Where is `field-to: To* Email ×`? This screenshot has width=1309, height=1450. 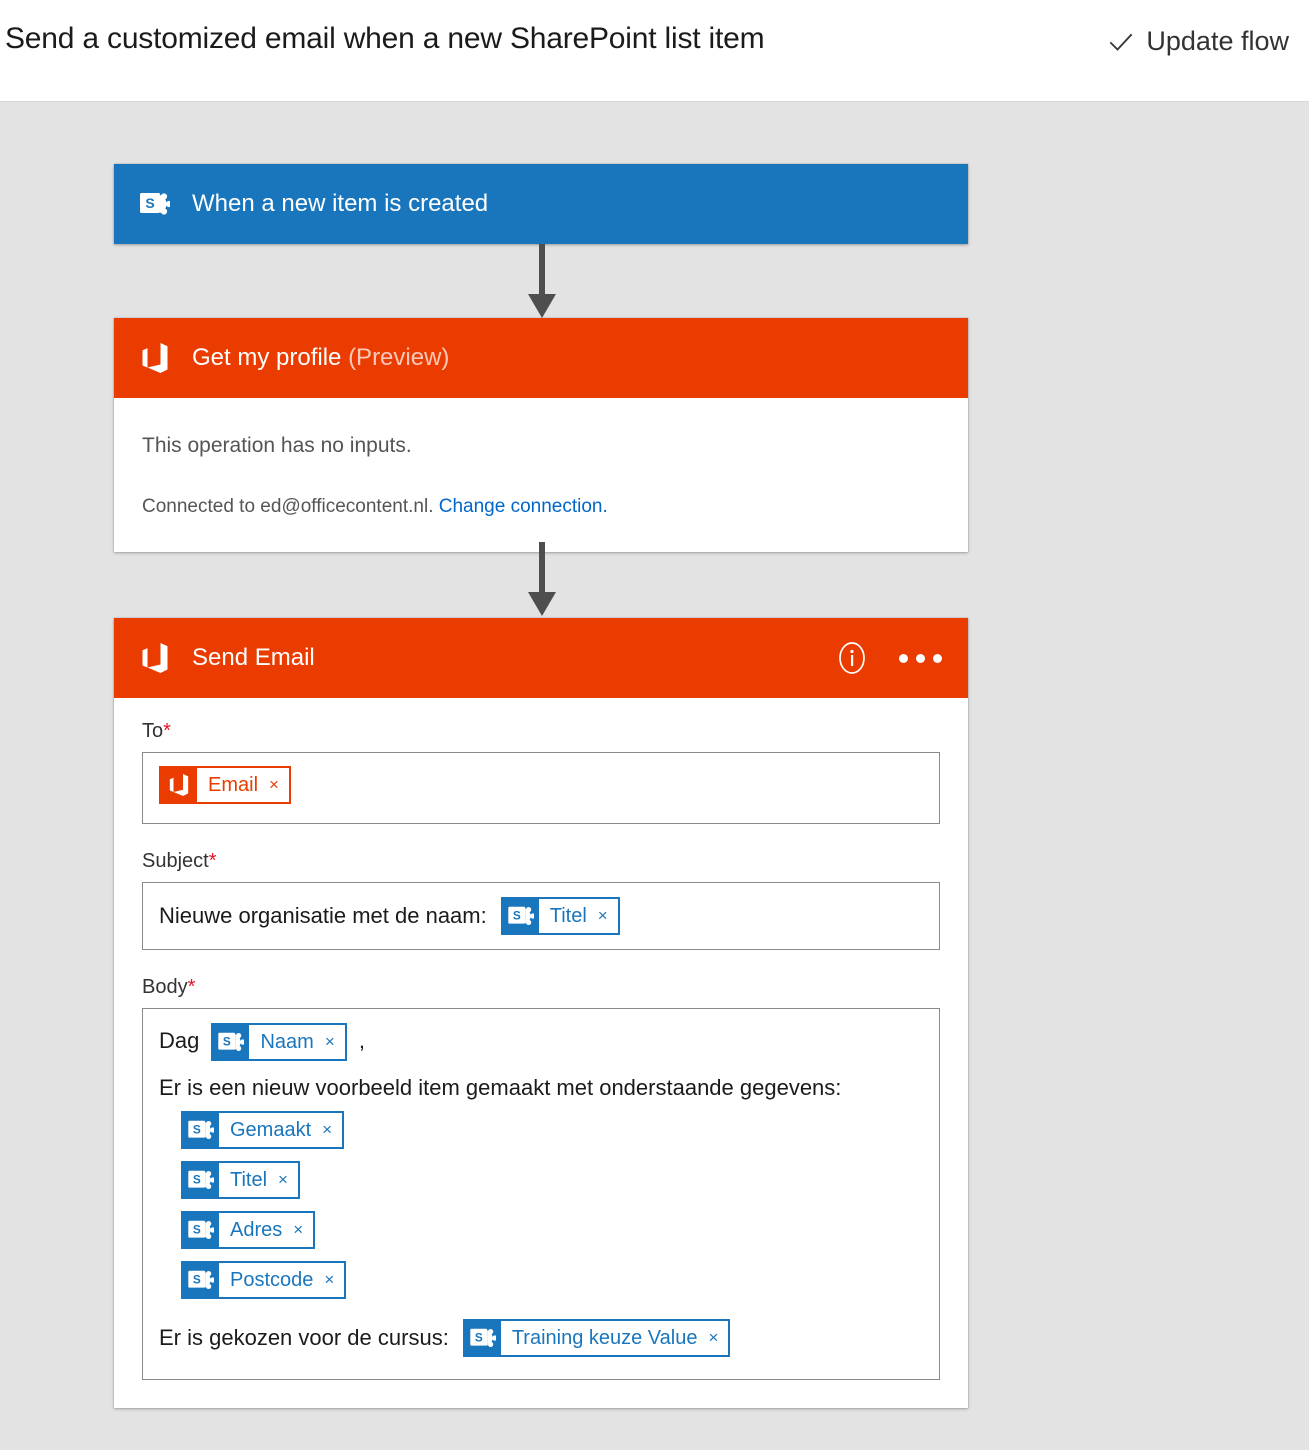
field-to: To* Email × is located at coordinates (541, 772).